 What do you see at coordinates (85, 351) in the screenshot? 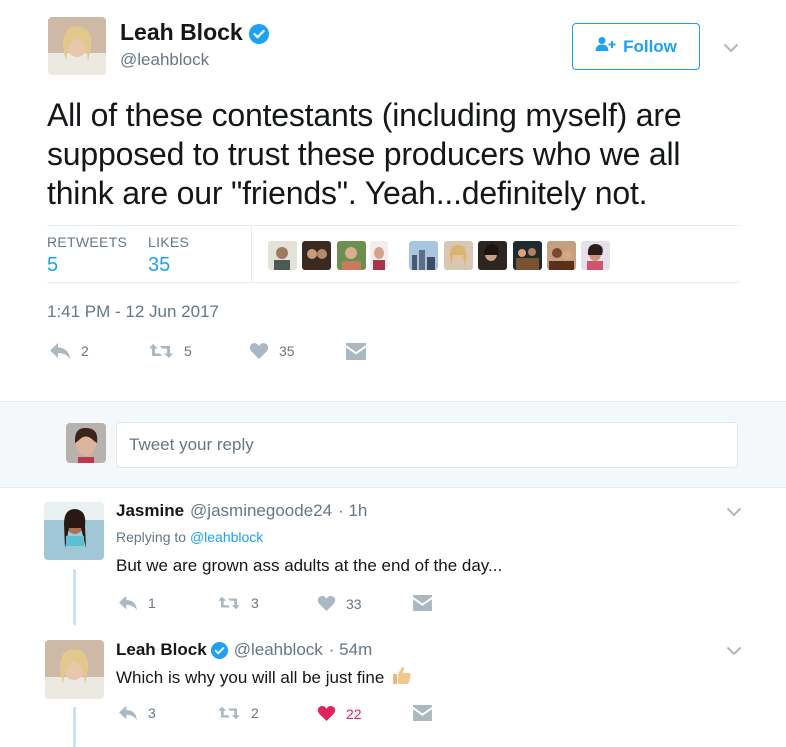
I see `reply-count: 2` at bounding box center [85, 351].